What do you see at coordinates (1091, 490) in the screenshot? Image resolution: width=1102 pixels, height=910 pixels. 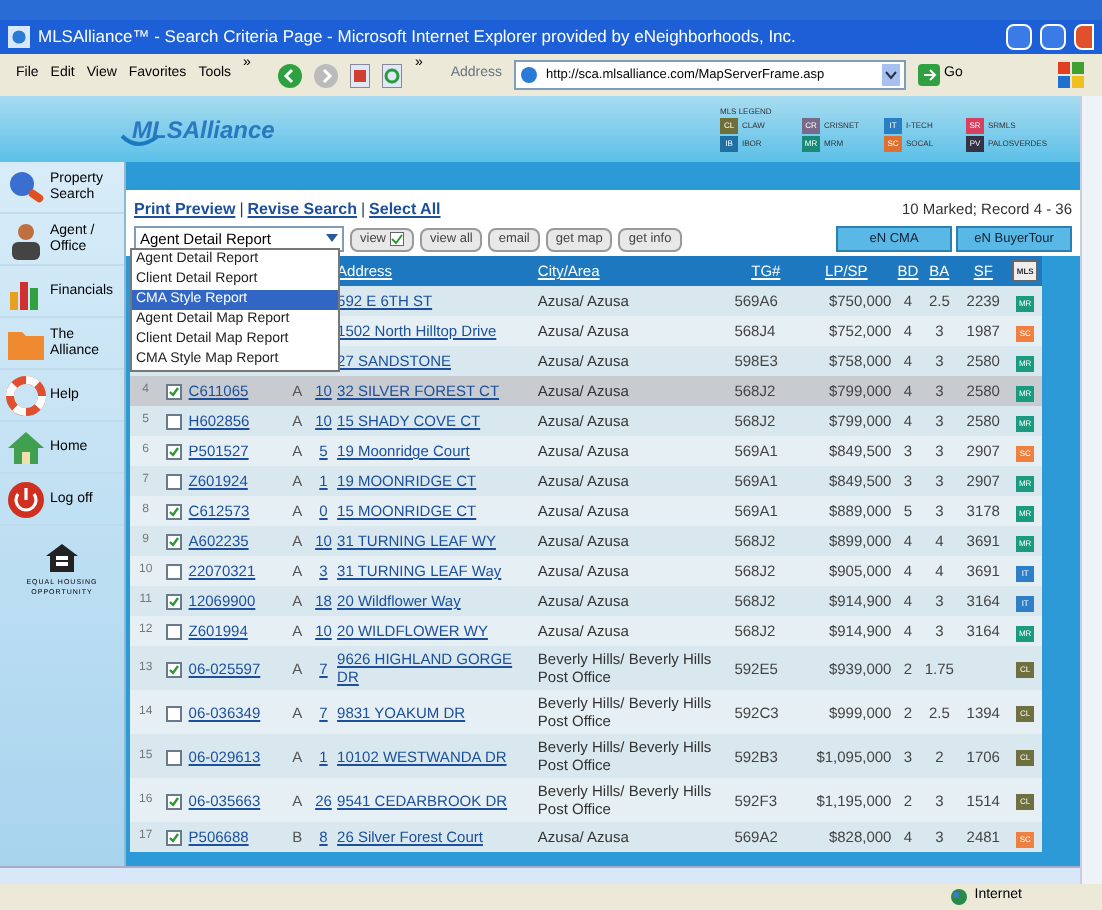 I see `vertical-scrollbar` at bounding box center [1091, 490].